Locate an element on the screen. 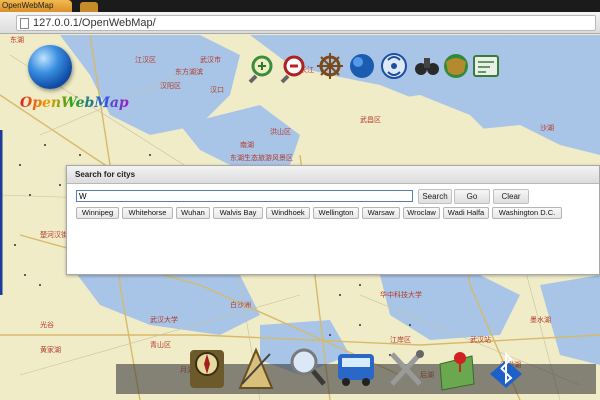 The image size is (600, 400). map-label: 洪山区 is located at coordinates (280, 132).